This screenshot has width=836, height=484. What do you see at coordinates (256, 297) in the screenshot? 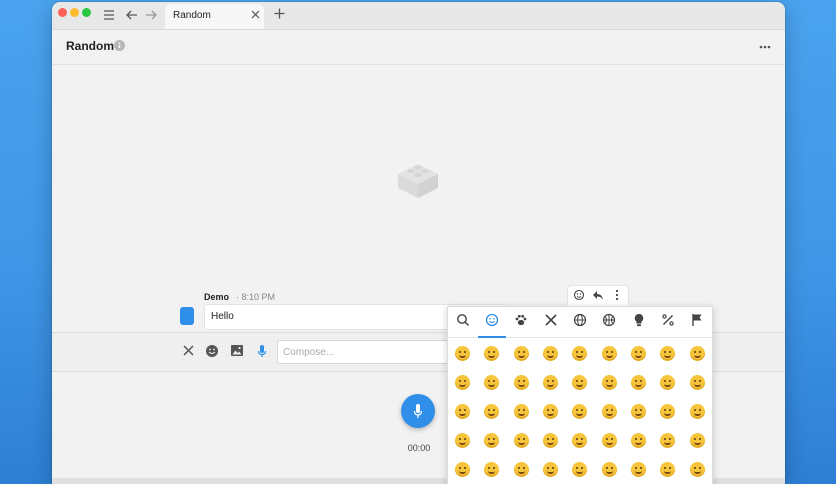
I see `message-timestamp: · 8:10 PM` at bounding box center [256, 297].